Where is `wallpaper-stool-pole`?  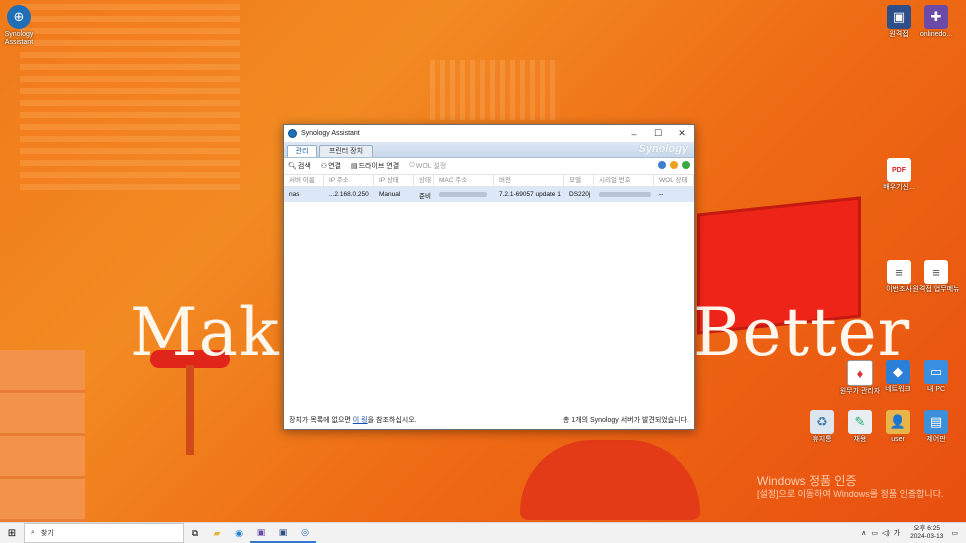 wallpaper-stool-pole is located at coordinates (190, 410).